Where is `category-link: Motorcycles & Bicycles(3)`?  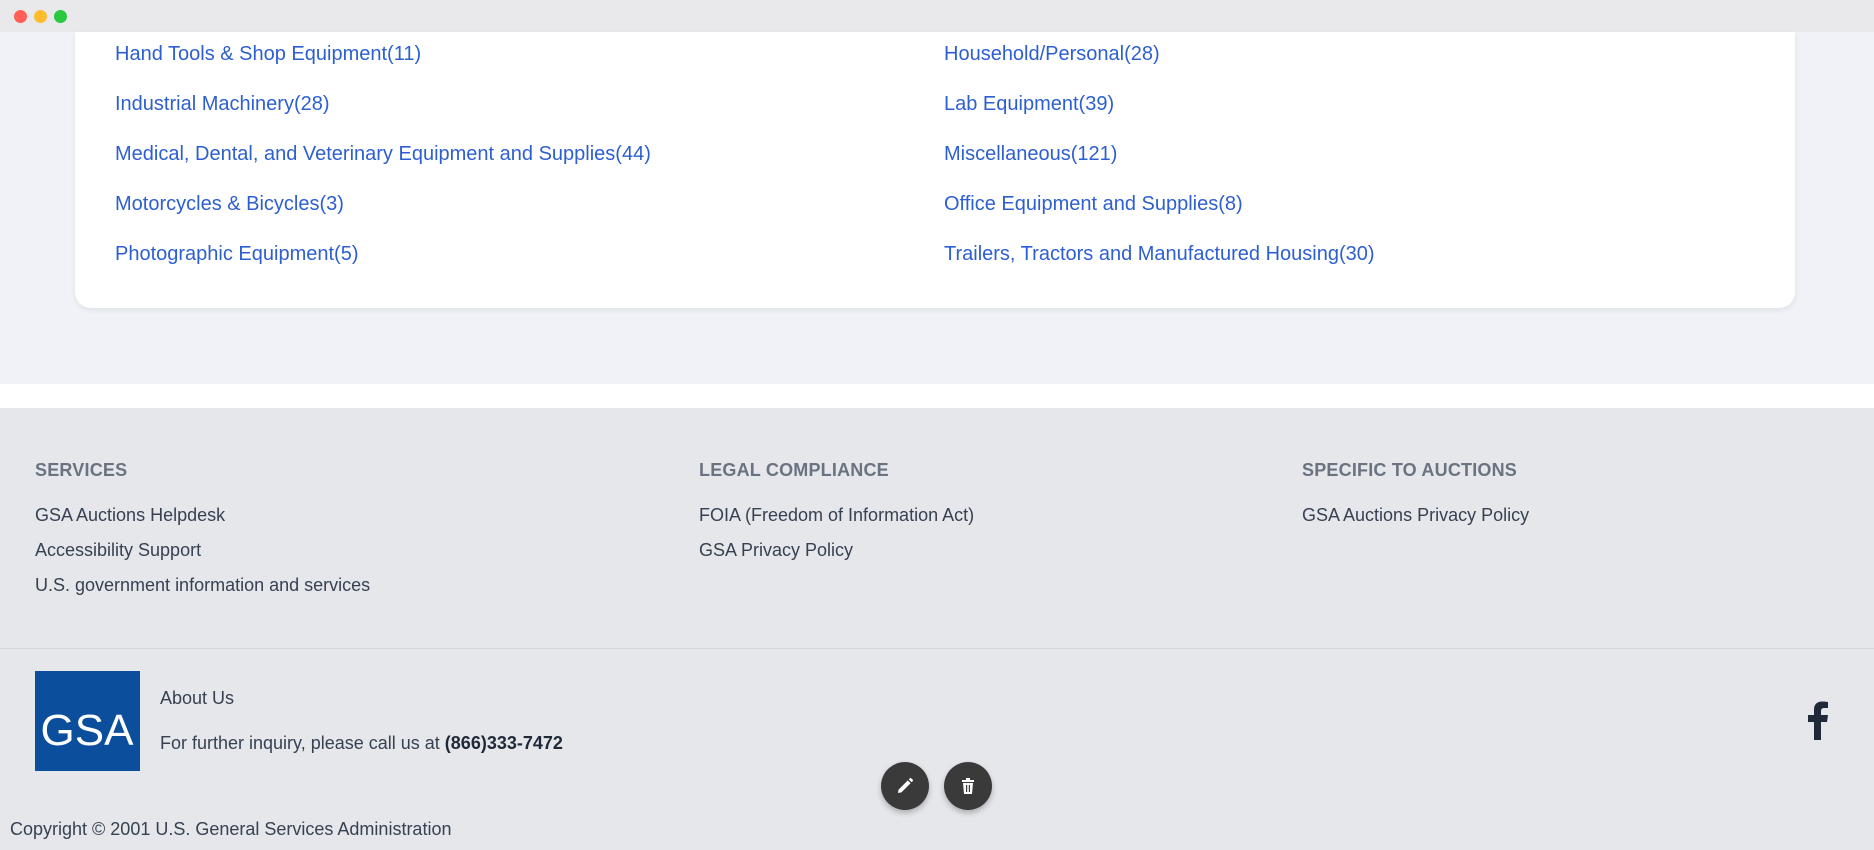 category-link: Motorcycles & Bicycles(3) is located at coordinates (229, 204).